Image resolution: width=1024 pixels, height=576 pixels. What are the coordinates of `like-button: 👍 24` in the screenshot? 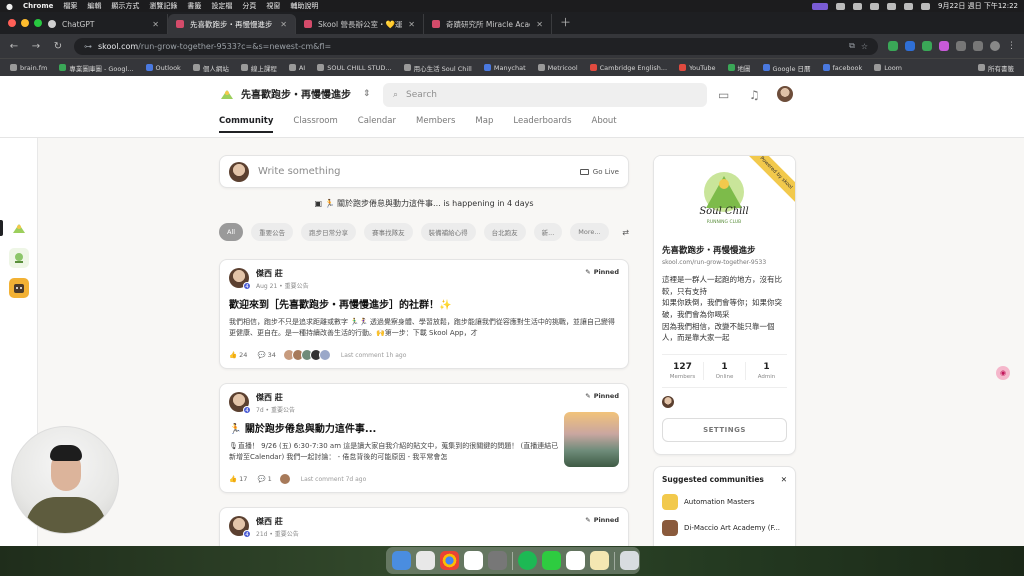 It's located at (238, 355).